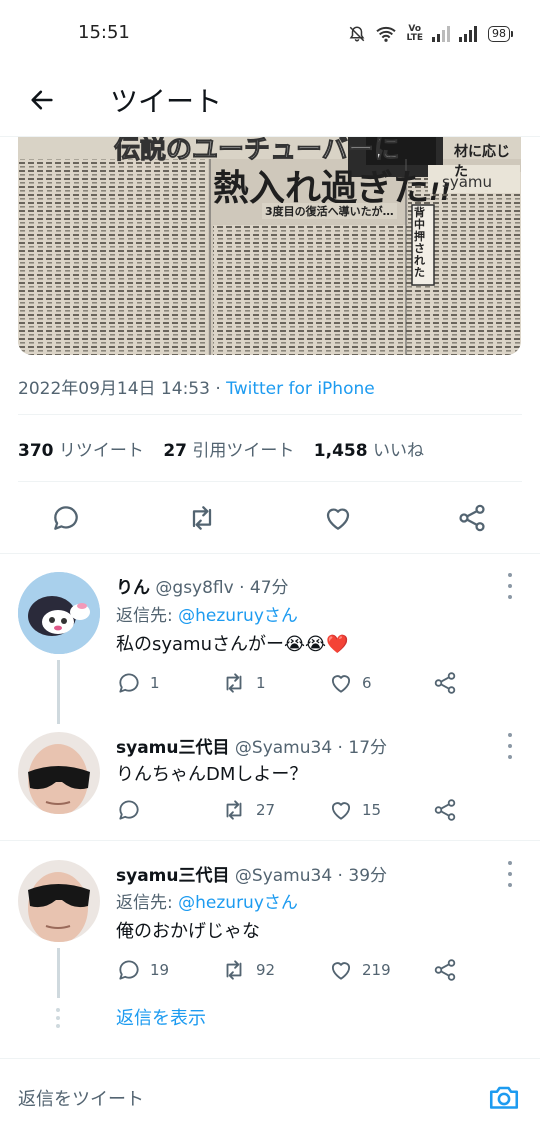  I want to click on reply-text: りんちゃんDMしよー？, so click(212, 774).